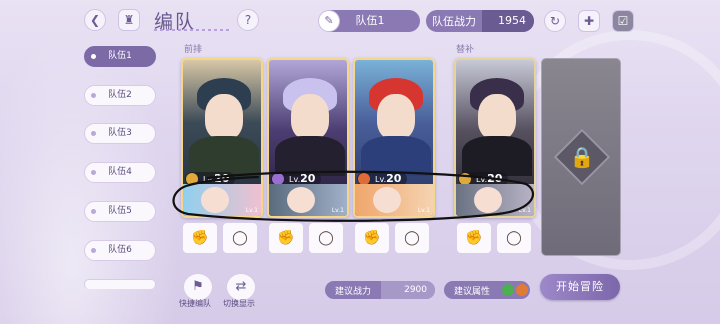  I want to click on fire-attribute-icon, so click(522, 290).